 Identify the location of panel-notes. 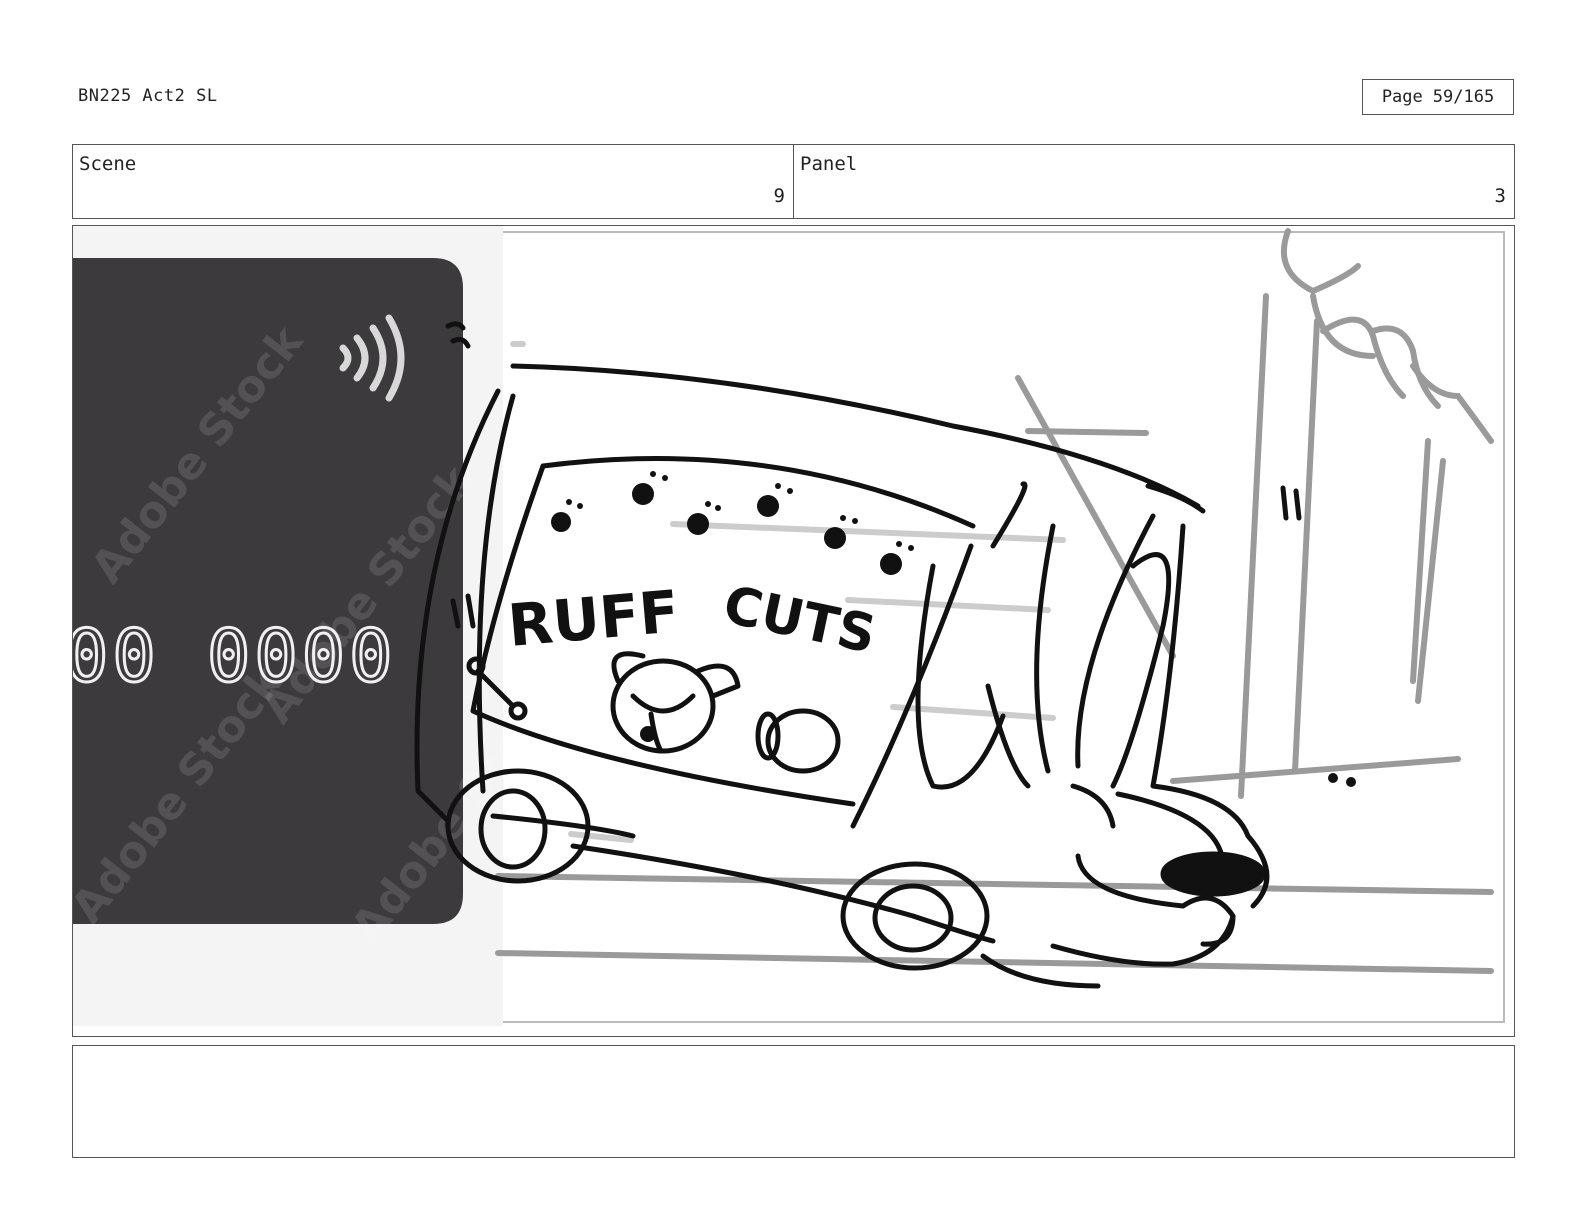
(793, 1101).